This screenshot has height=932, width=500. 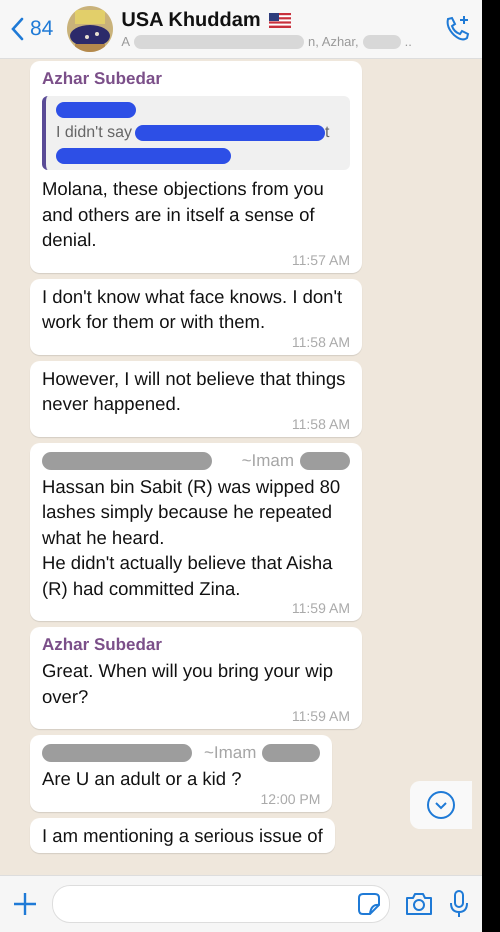 I want to click on message-text: I don't know what face knows. I don't work for them or with them., so click(x=193, y=309).